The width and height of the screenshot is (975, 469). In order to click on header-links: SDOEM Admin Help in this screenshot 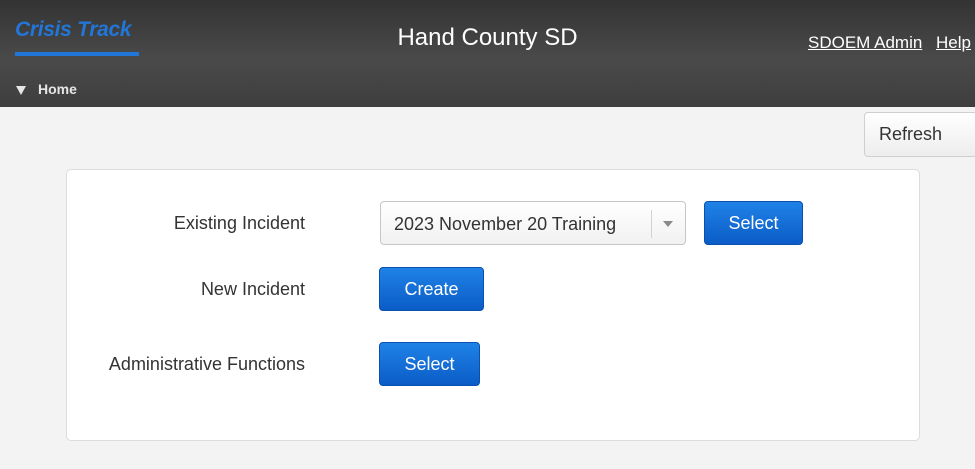, I will do `click(885, 43)`.